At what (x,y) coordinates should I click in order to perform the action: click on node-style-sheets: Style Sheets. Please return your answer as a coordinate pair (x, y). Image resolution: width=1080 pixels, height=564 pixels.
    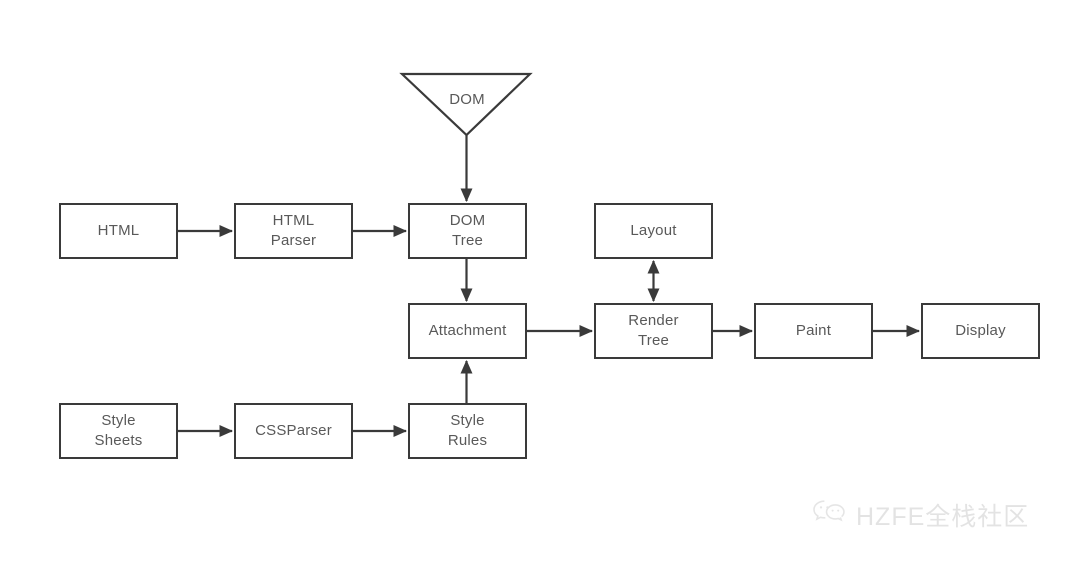
    Looking at the image, I should click on (118, 431).